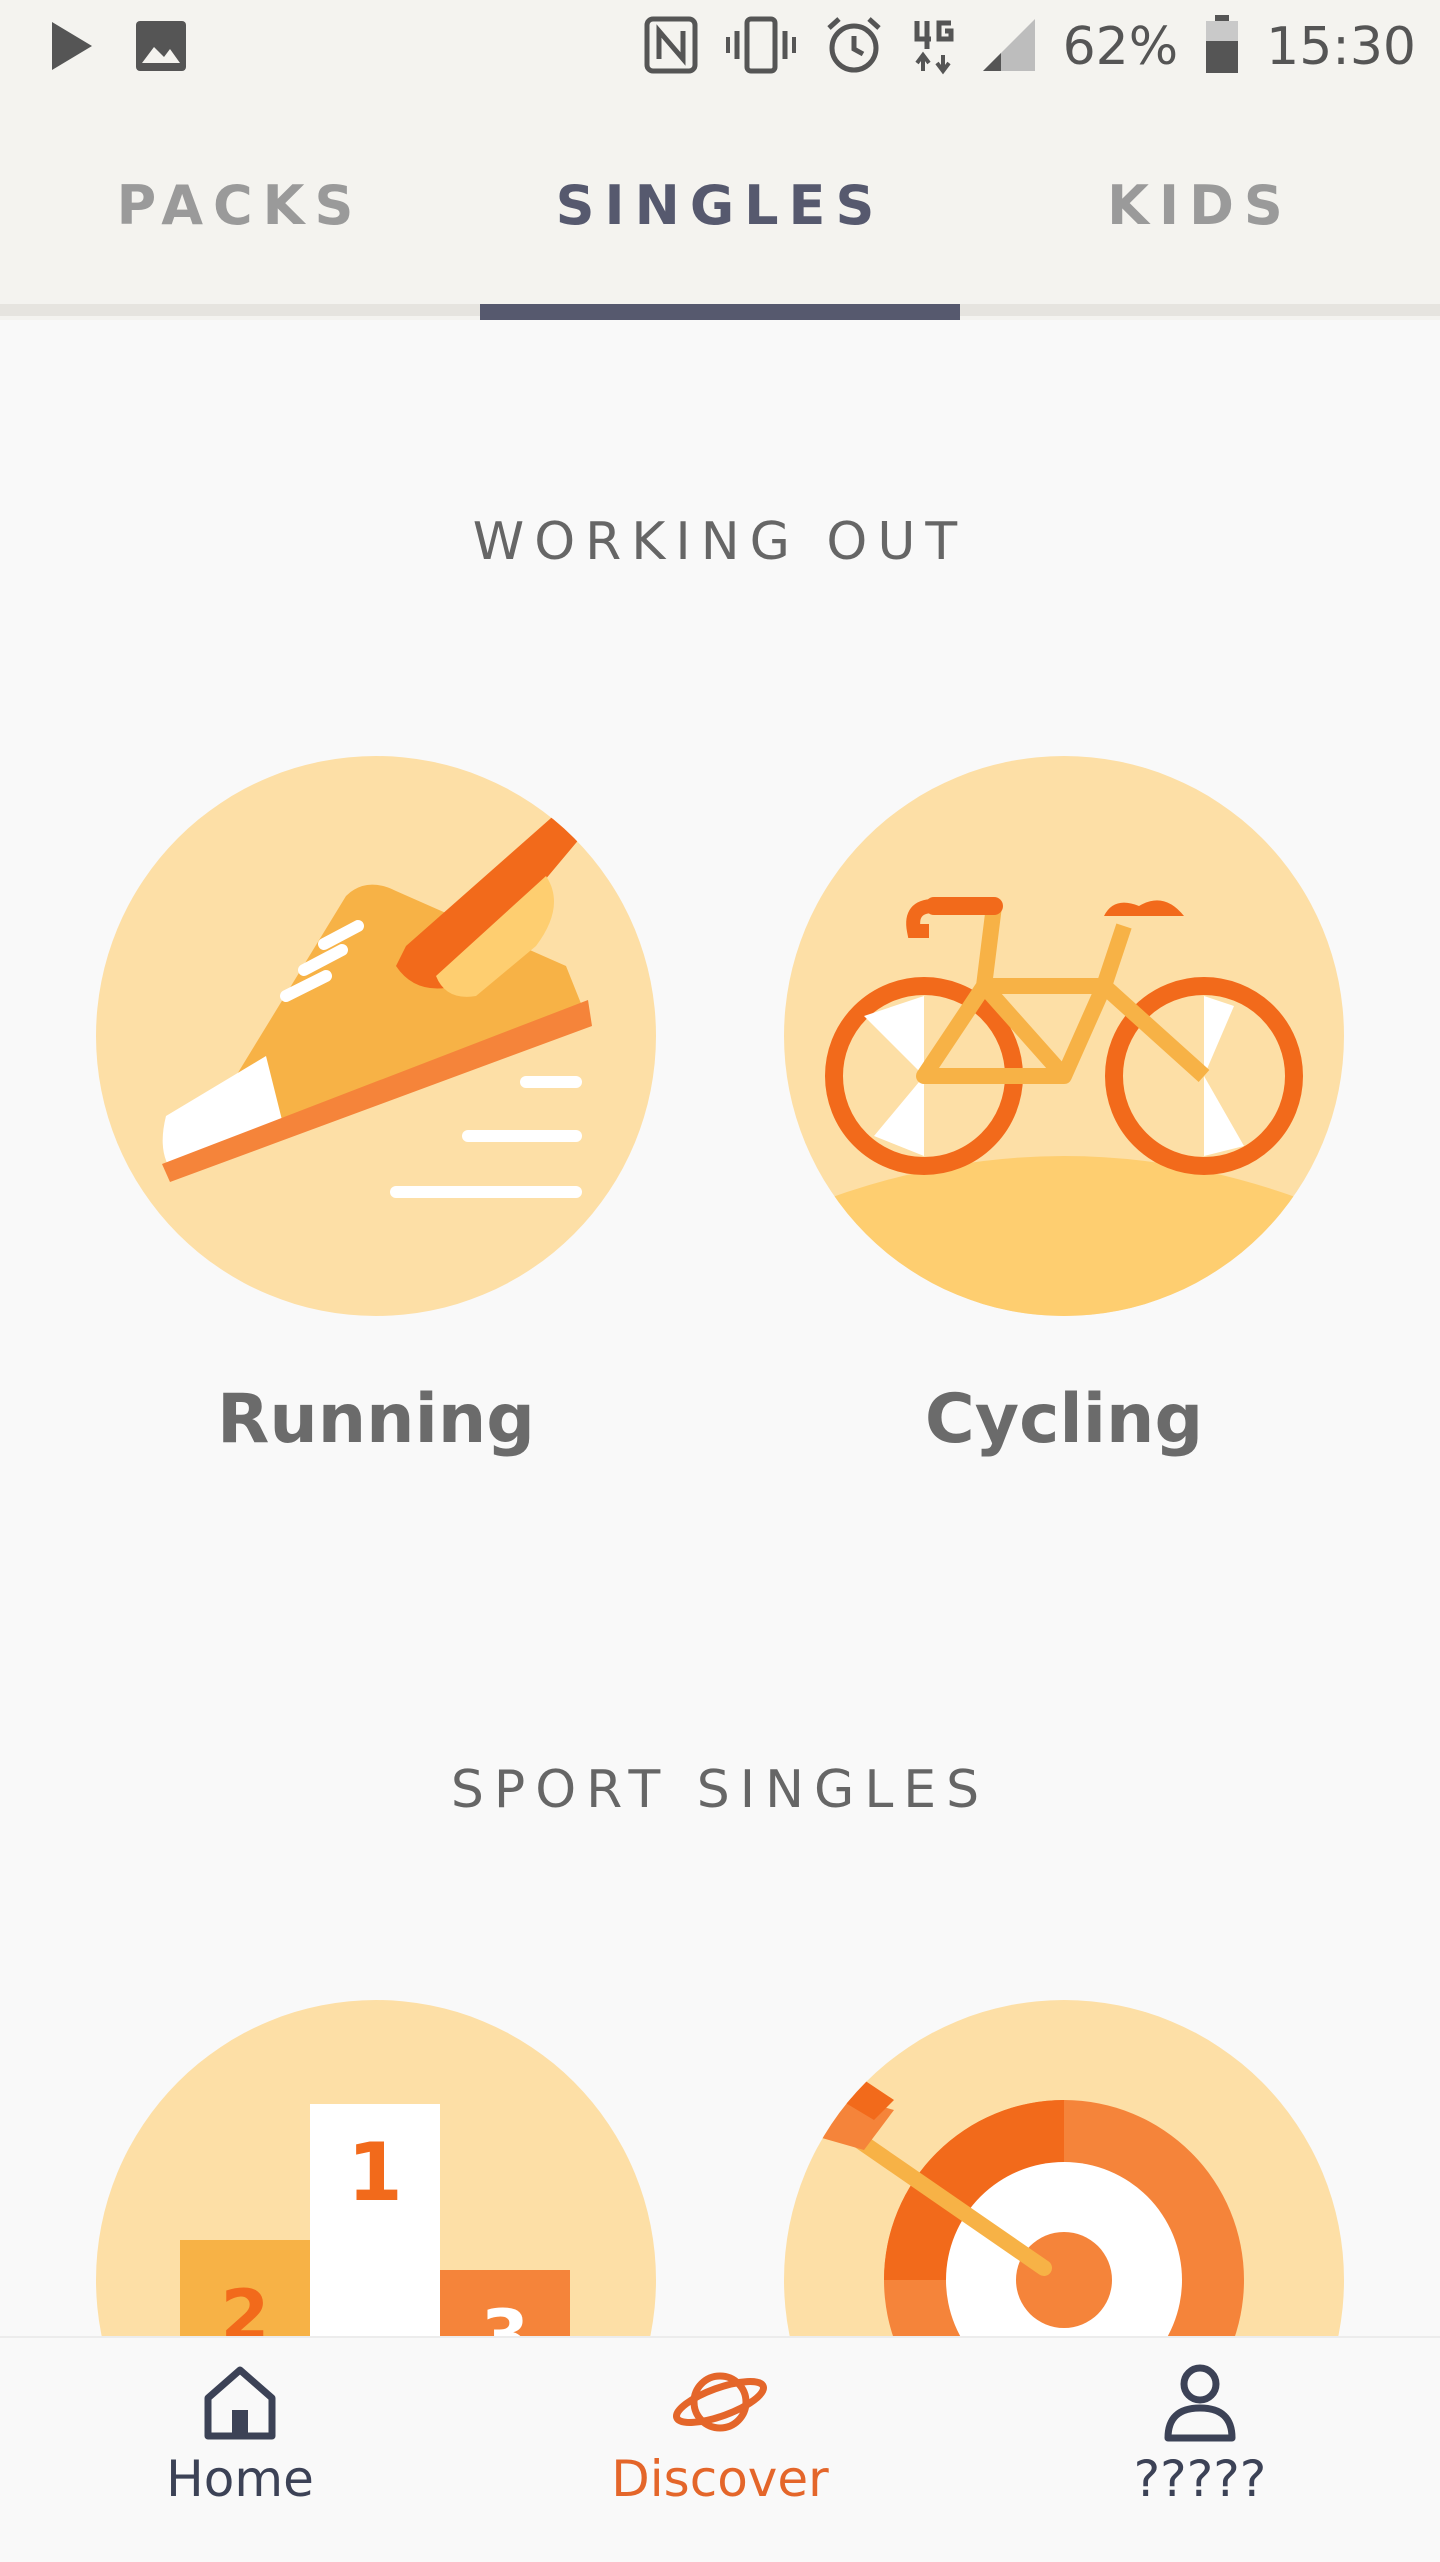 The image size is (1440, 2562). What do you see at coordinates (377, 997) in the screenshot?
I see `running-shoe-icon` at bounding box center [377, 997].